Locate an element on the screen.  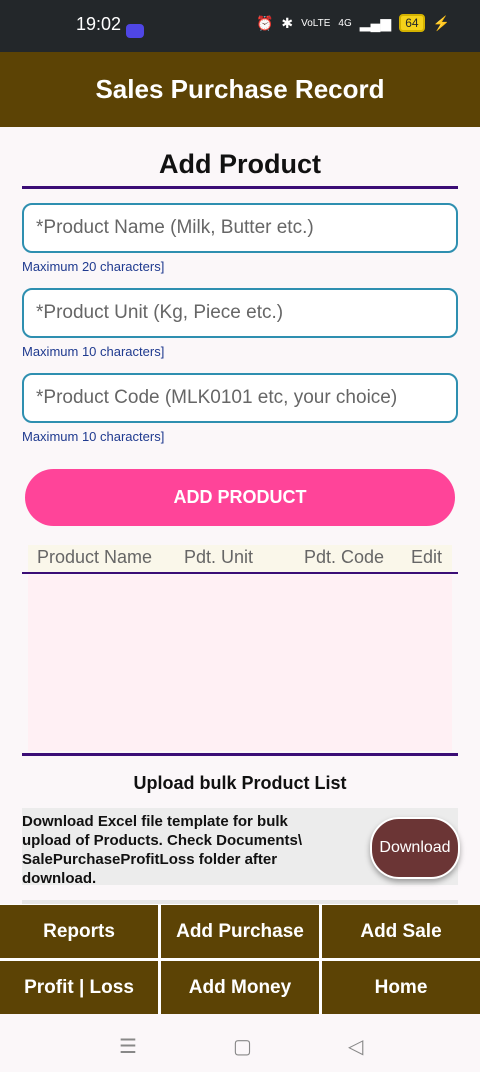
back-triangle-icon: ◁ is located at coordinates (355, 1046).